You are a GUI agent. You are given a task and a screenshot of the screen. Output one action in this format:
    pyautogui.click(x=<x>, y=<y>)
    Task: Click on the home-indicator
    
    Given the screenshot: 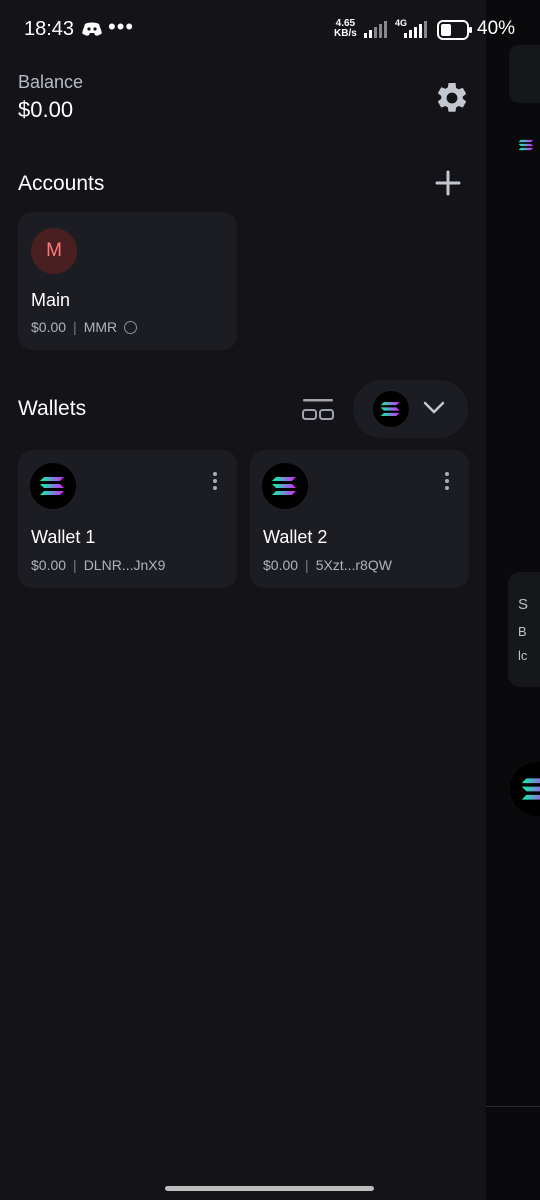 What is the action you would take?
    pyautogui.click(x=269, y=1188)
    